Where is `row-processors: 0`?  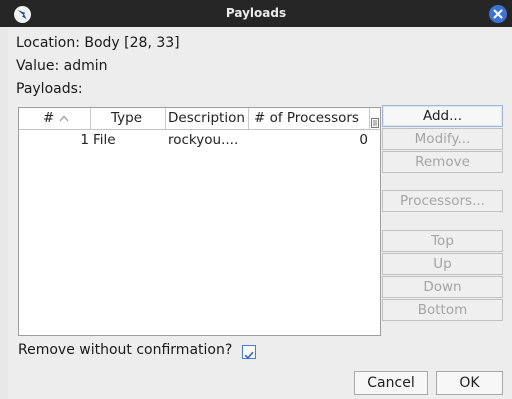 row-processors: 0 is located at coordinates (363, 140).